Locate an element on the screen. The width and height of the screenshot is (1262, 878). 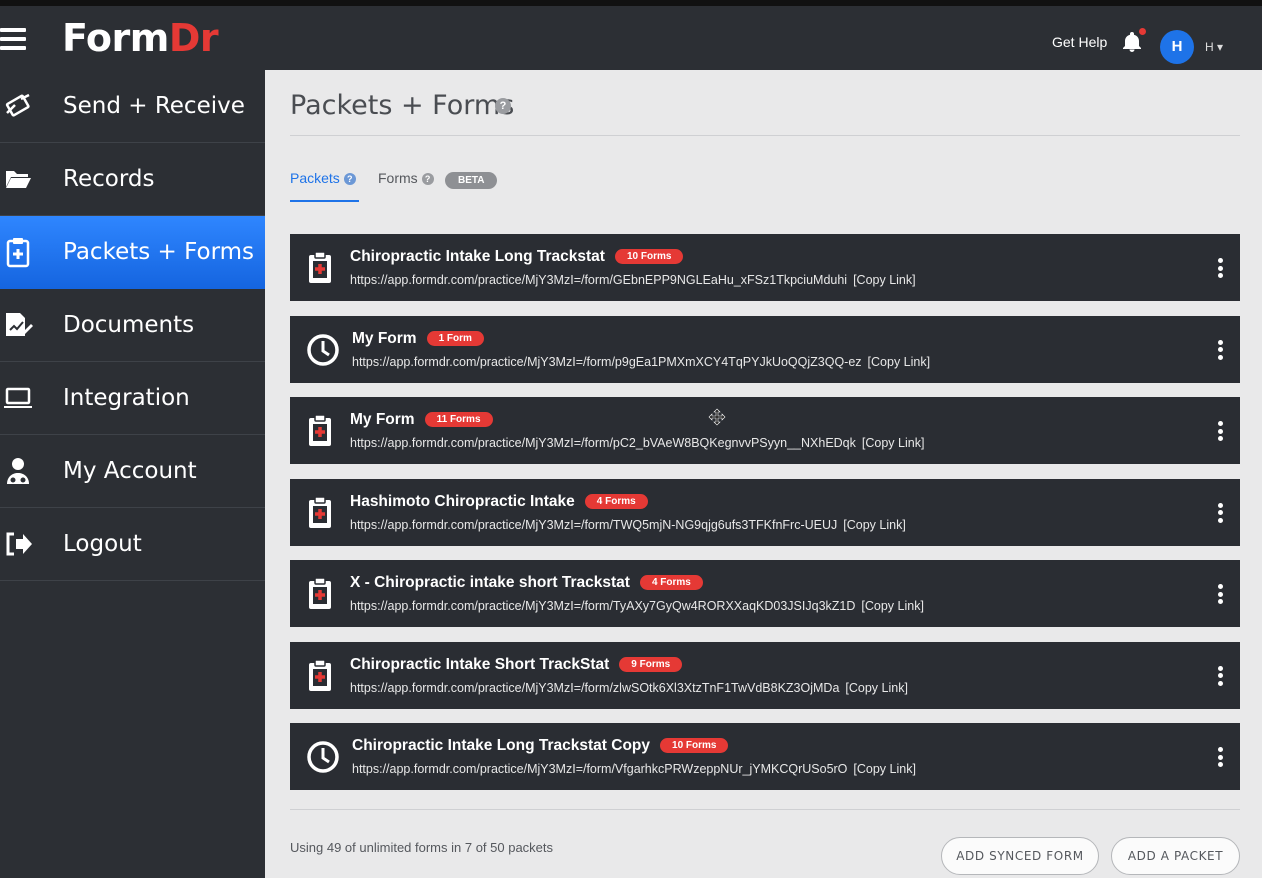
sidebar-item-documents: Documents is located at coordinates (132, 325).